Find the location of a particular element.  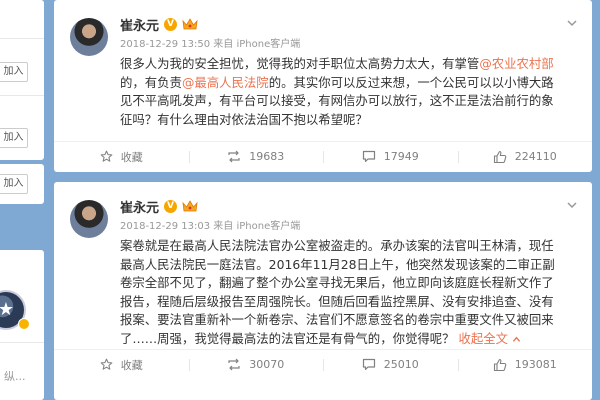

like-button: 224110 is located at coordinates (525, 156).